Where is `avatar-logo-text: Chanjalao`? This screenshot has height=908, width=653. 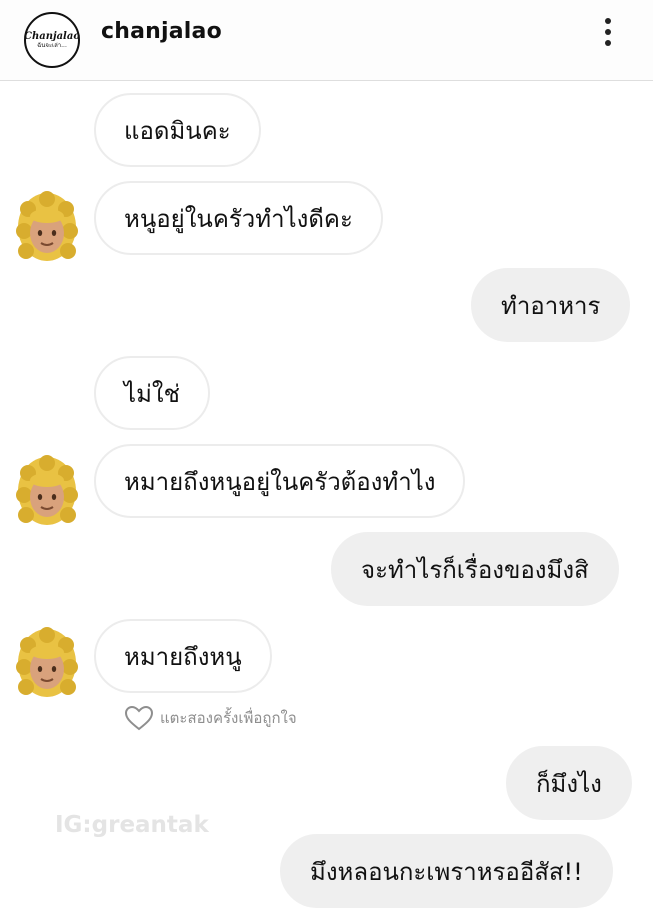 avatar-logo-text: Chanjalao is located at coordinates (52, 36).